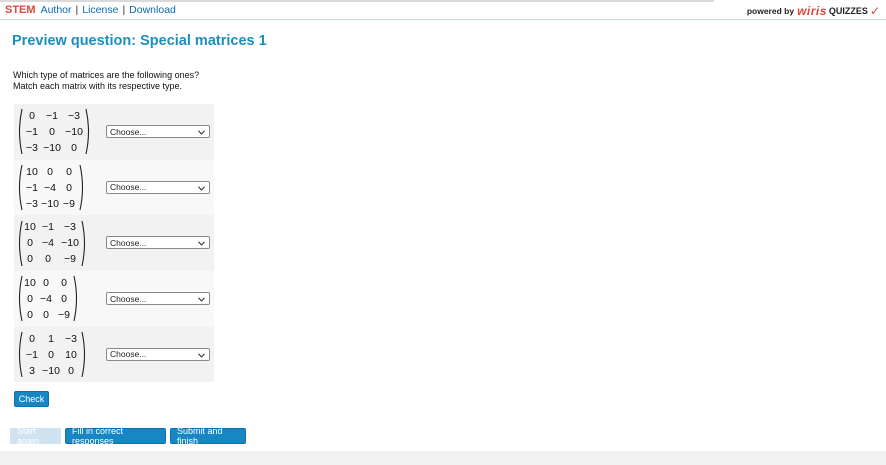 The image size is (886, 465). Describe the element at coordinates (152, 10) in the screenshot. I see `download-link: Download` at that location.